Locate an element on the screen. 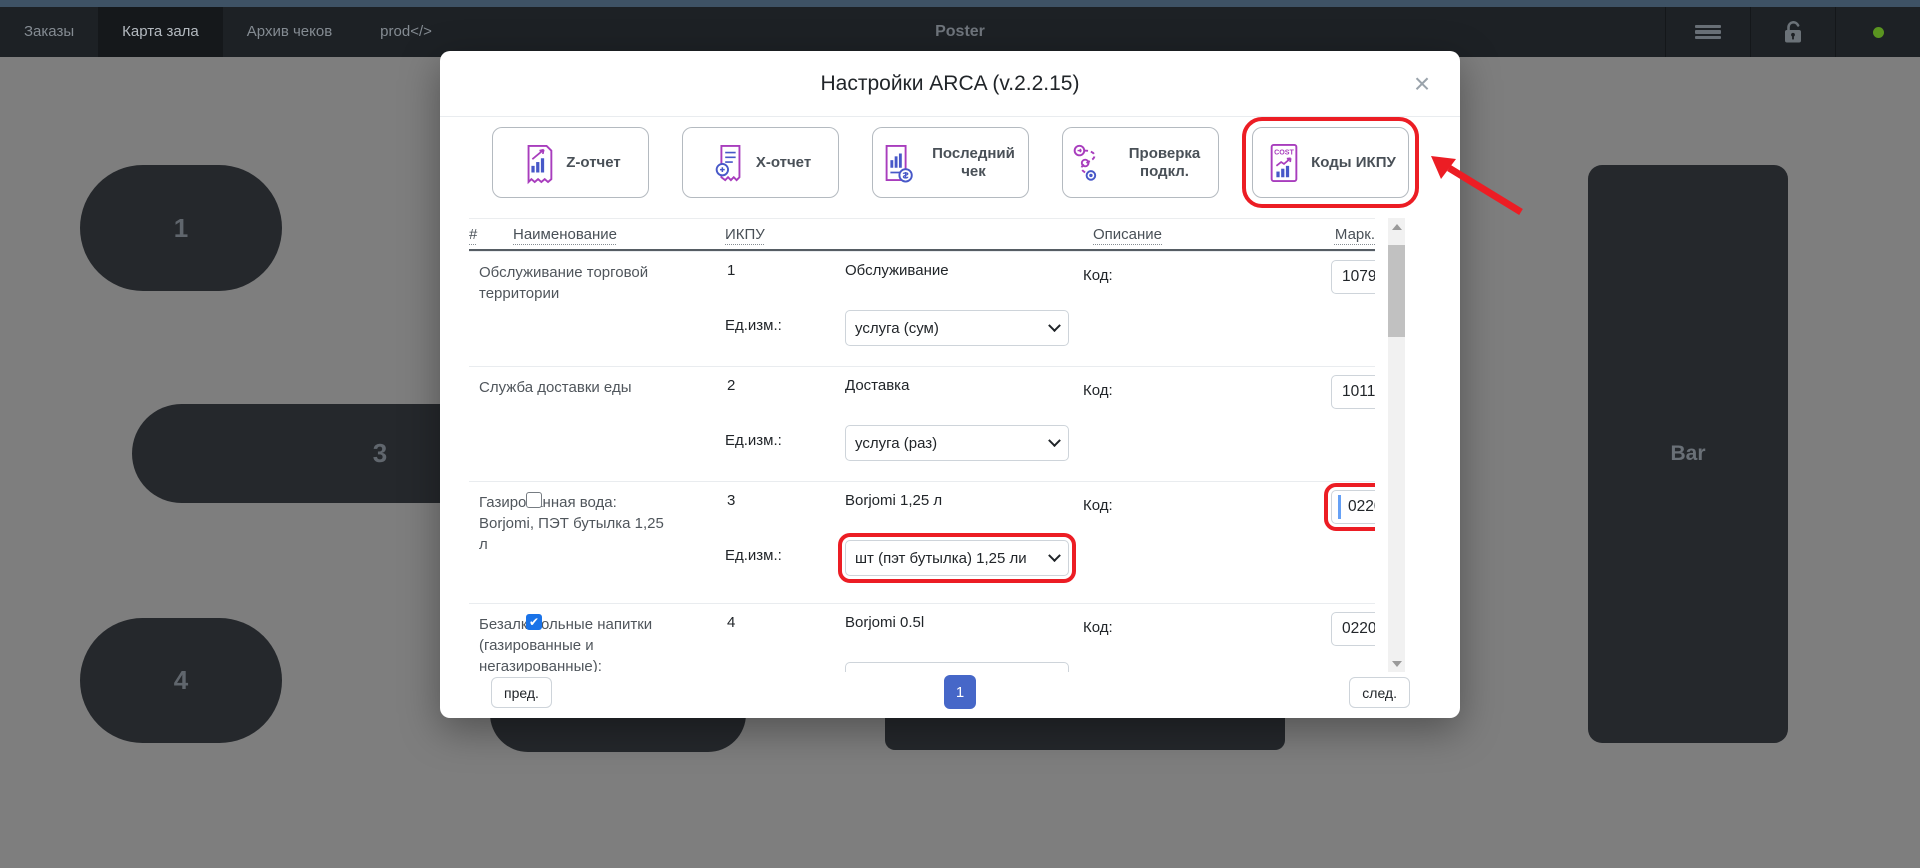 Image resolution: width=1920 pixels, height=868 pixels. action-label: Последний чек is located at coordinates (973, 162).